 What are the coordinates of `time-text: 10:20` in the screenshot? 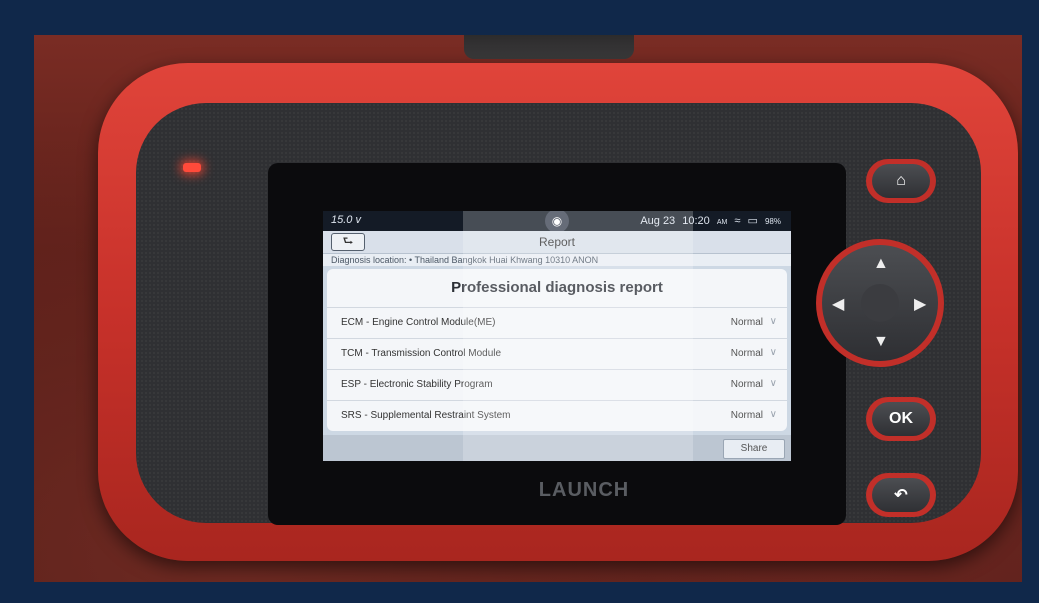 It's located at (696, 221).